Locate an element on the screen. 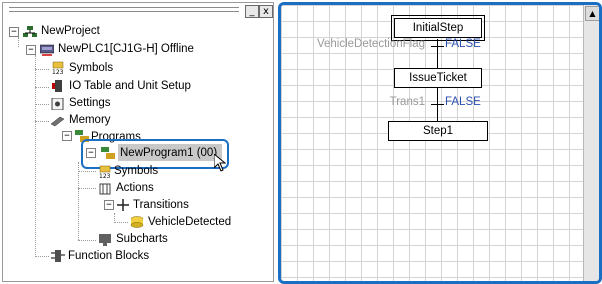  tree-item-transitions: Transitions is located at coordinates (161, 205).